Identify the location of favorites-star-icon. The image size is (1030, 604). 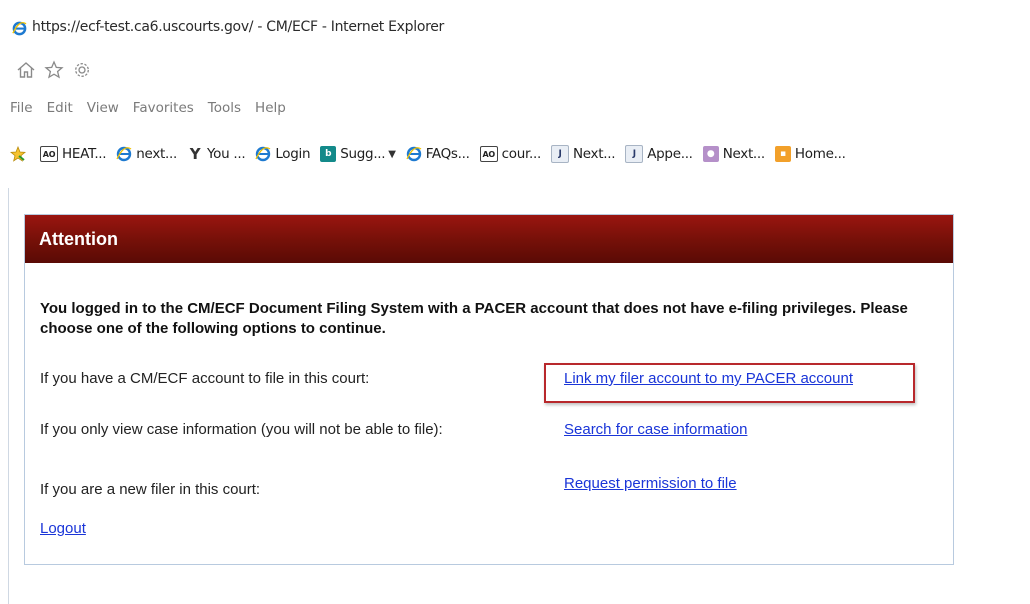
(54, 70).